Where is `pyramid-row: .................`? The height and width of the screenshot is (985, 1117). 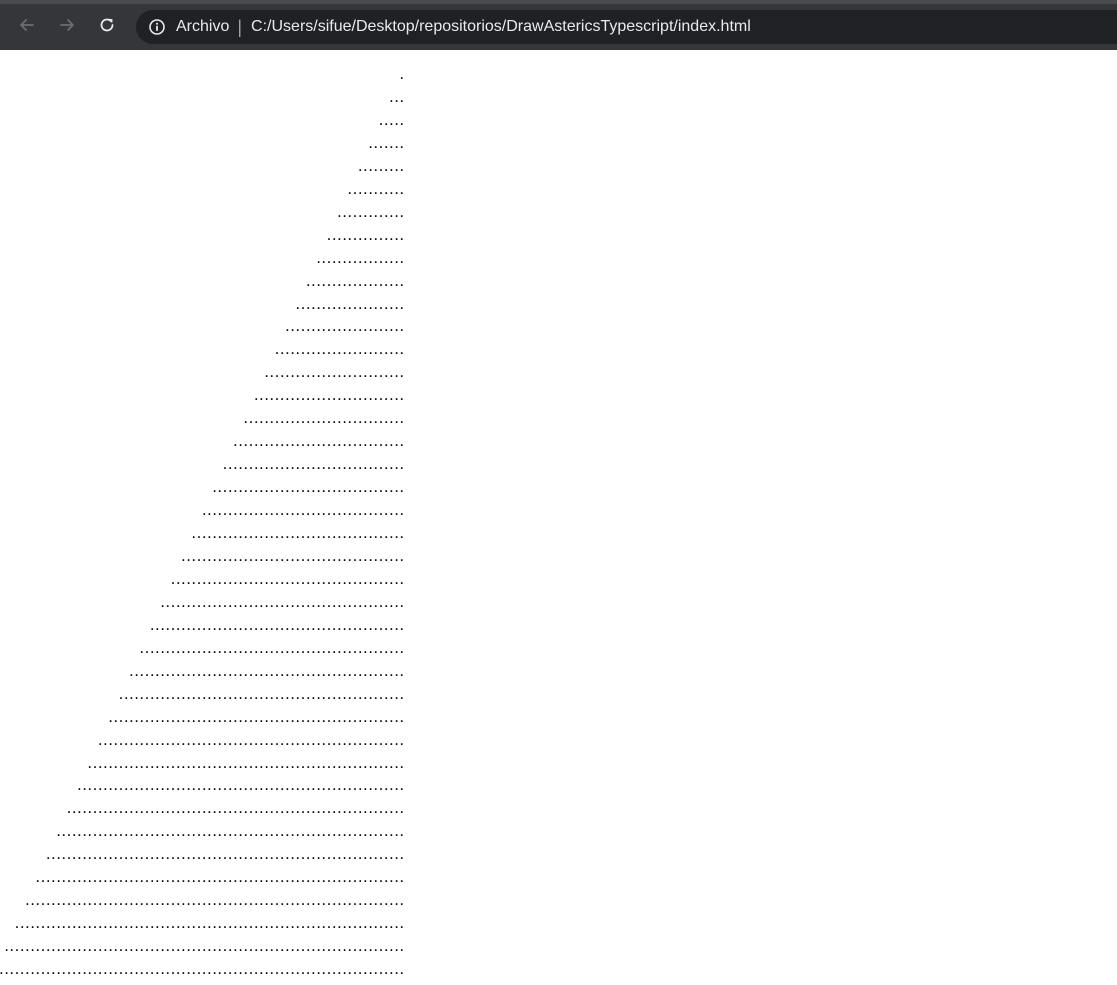 pyramid-row: ................. is located at coordinates (360, 258).